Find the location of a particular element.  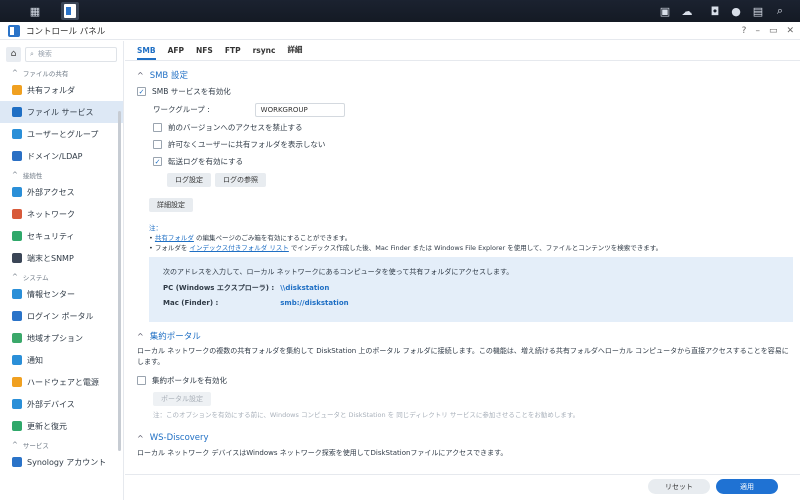

sidebar-section-label: 接続性 is located at coordinates (32, 176).